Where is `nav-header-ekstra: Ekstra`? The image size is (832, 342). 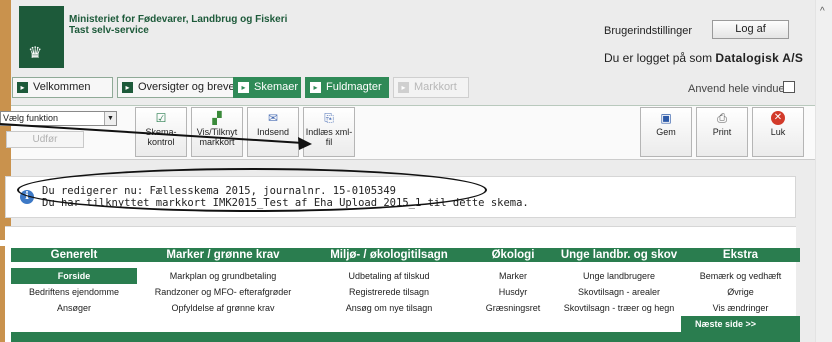 nav-header-ekstra: Ekstra is located at coordinates (740, 255).